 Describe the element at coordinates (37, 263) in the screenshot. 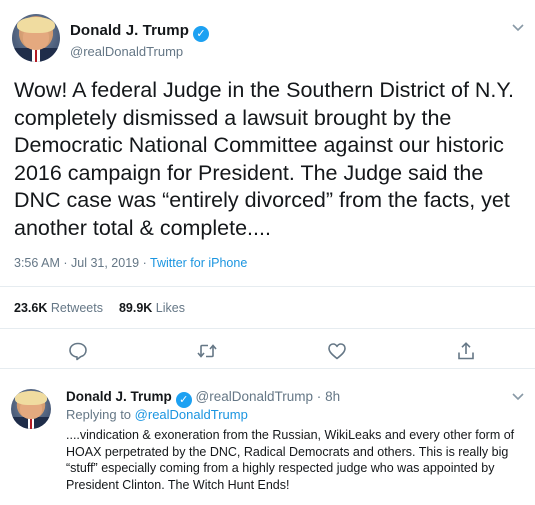

I see `tweet-time: 3:56 AM` at that location.